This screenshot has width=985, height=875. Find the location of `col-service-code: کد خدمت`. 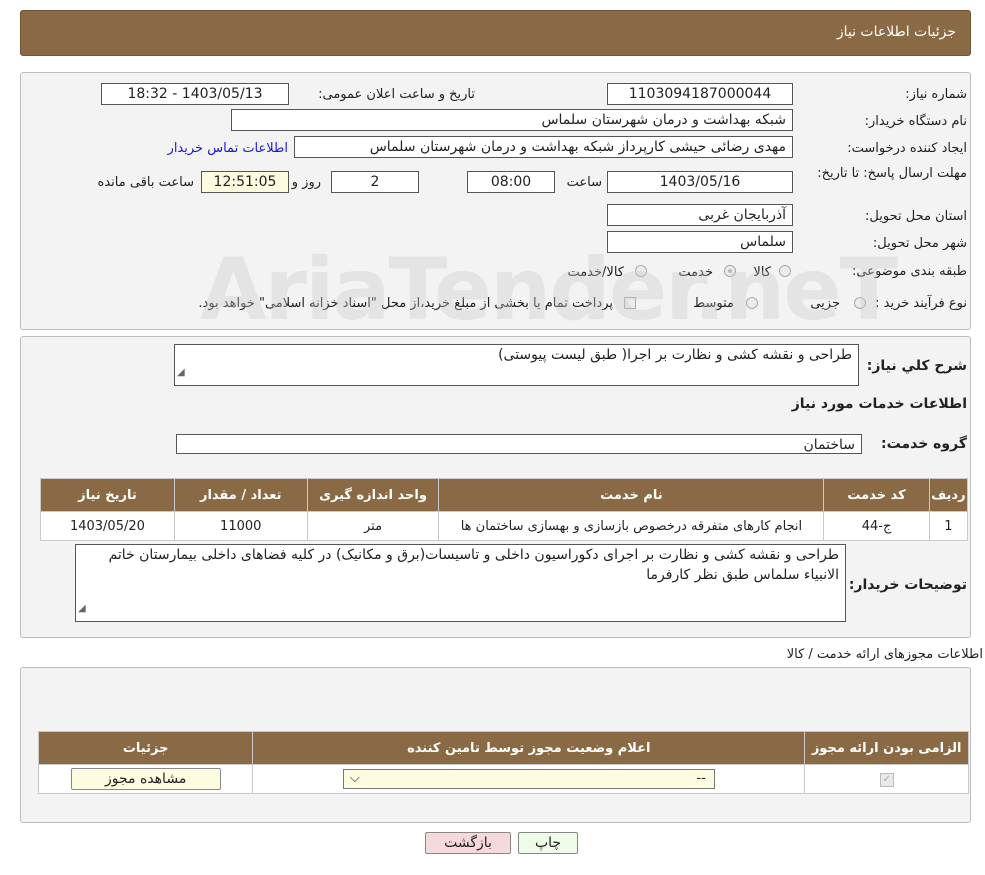

col-service-code: کد خدمت is located at coordinates (876, 495).